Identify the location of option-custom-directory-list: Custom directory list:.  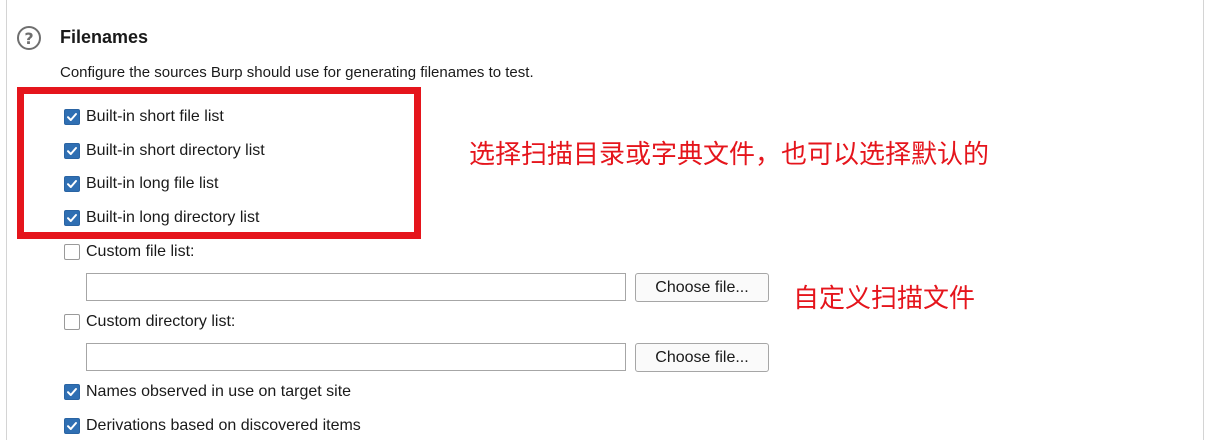
(149, 322).